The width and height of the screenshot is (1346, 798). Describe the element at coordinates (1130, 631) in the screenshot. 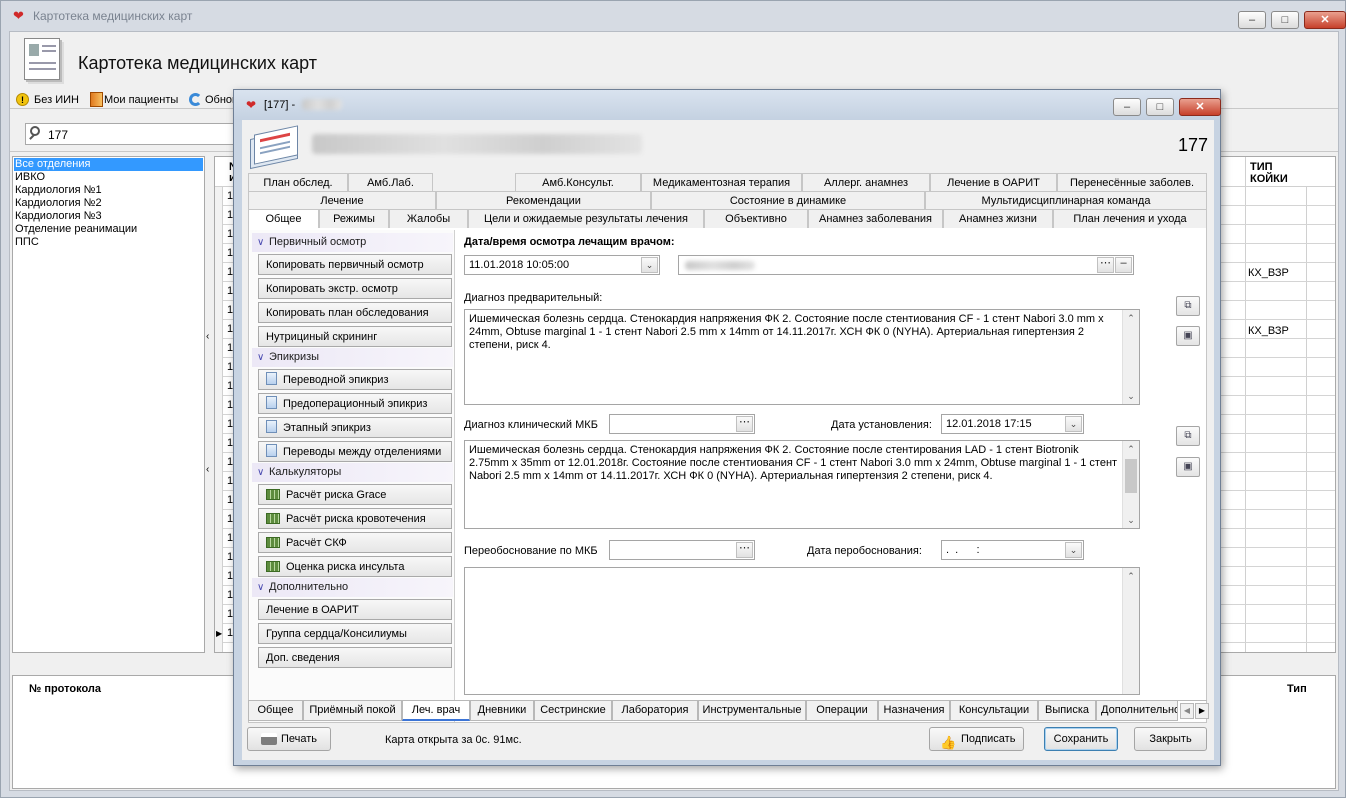

I see `rejust-scrollbar: ⌃` at that location.